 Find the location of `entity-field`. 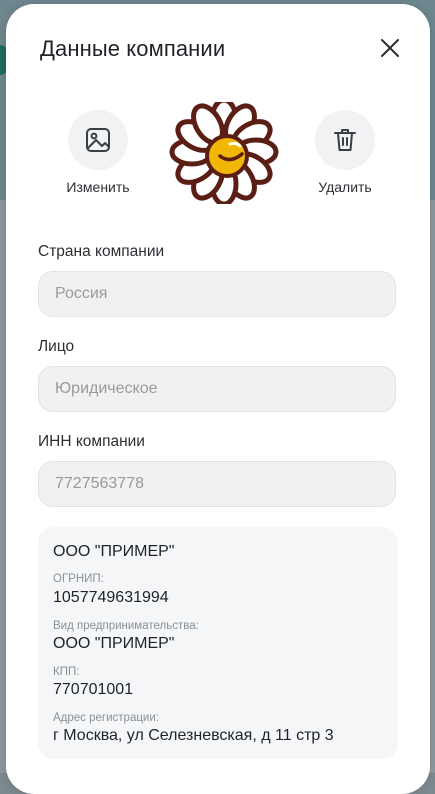

entity-field is located at coordinates (217, 389).